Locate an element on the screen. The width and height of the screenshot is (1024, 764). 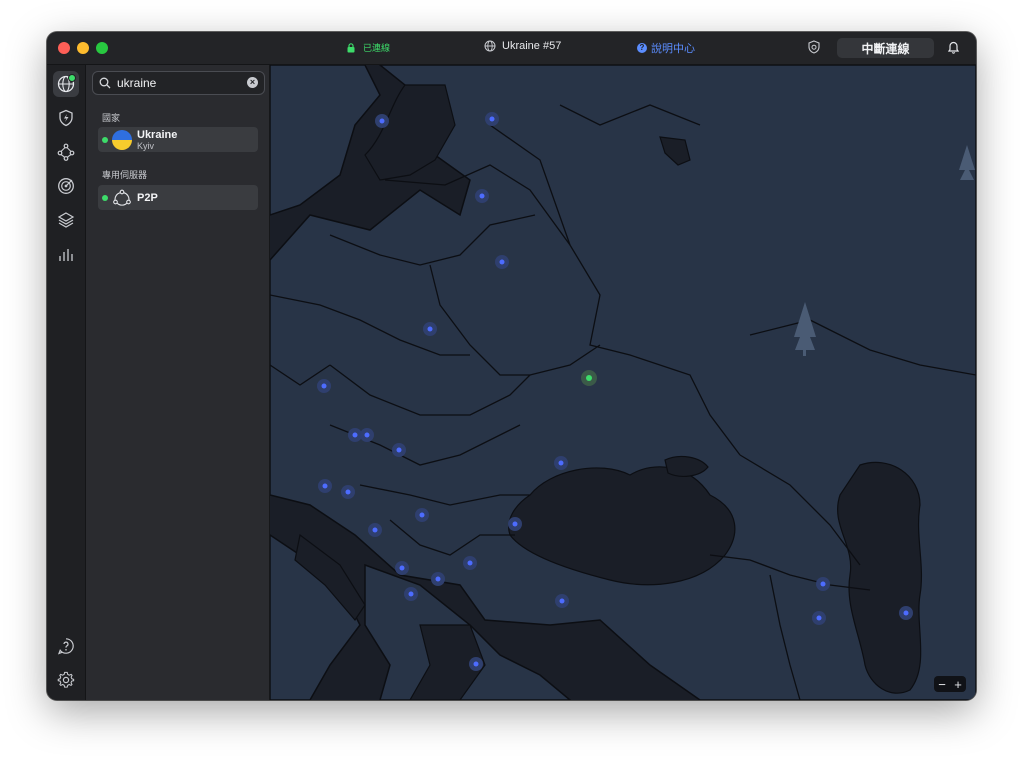
baltic-sea is located at coordinates (410, 132).